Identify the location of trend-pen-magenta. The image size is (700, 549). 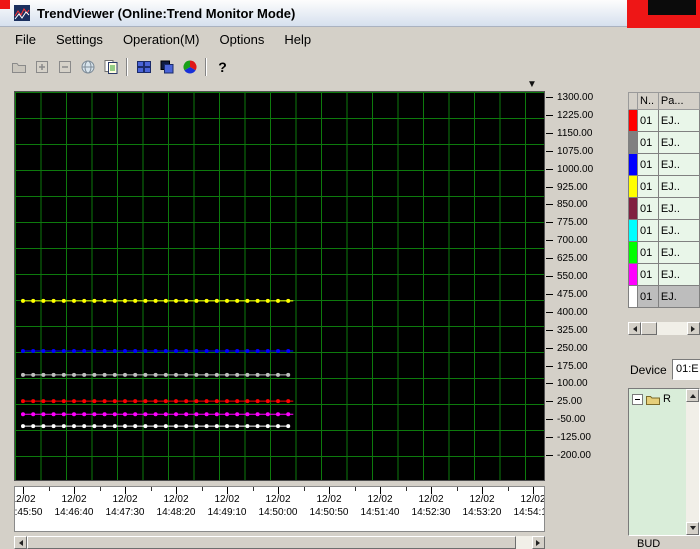
(157, 414).